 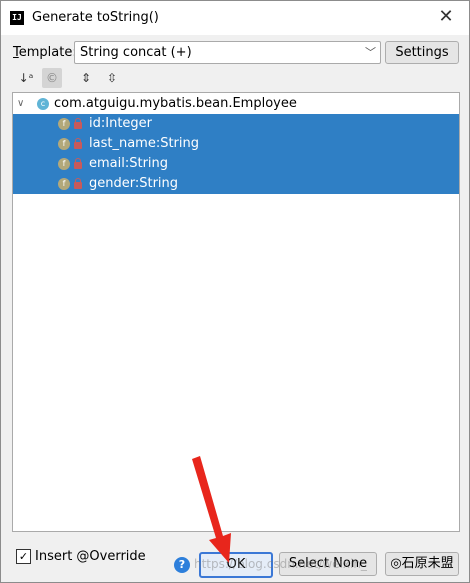 What do you see at coordinates (211, 509) in the screenshot?
I see `red-arrow-annotation` at bounding box center [211, 509].